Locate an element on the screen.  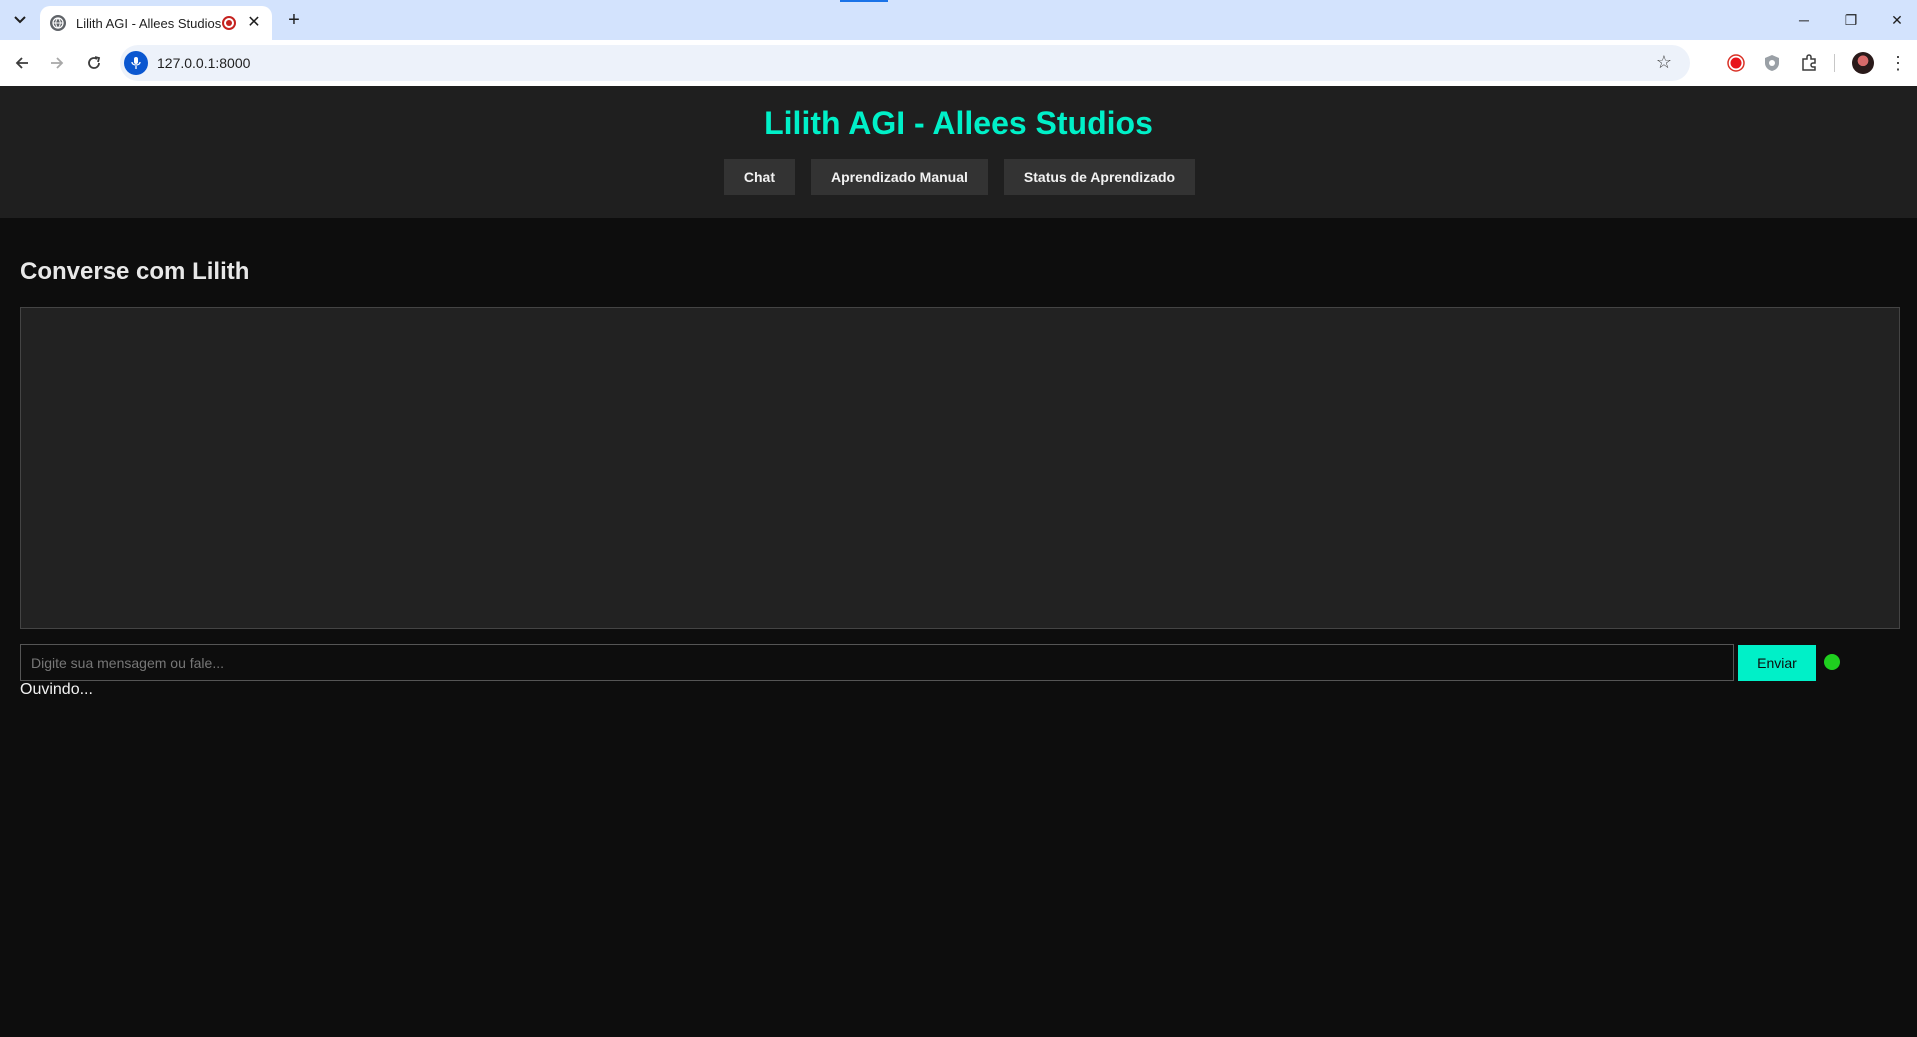
back-icon is located at coordinates (22, 63).